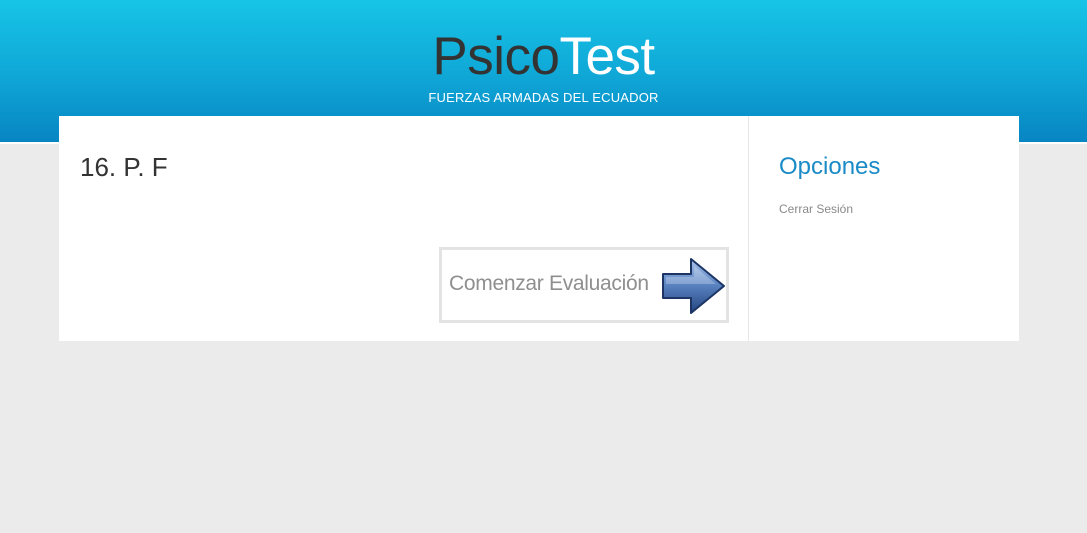 Image resolution: width=1087 pixels, height=533 pixels. What do you see at coordinates (124, 167) in the screenshot?
I see `test-title: 16. P. F` at bounding box center [124, 167].